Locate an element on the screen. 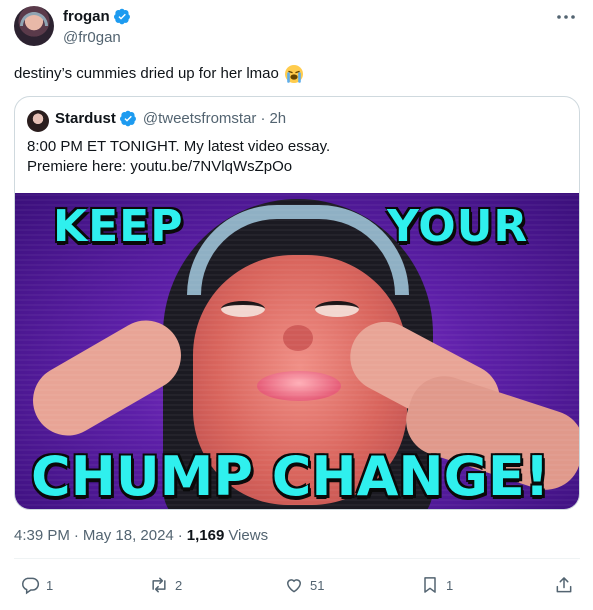 The image size is (593, 610). tweet-date: May 18, 2024 is located at coordinates (128, 535).